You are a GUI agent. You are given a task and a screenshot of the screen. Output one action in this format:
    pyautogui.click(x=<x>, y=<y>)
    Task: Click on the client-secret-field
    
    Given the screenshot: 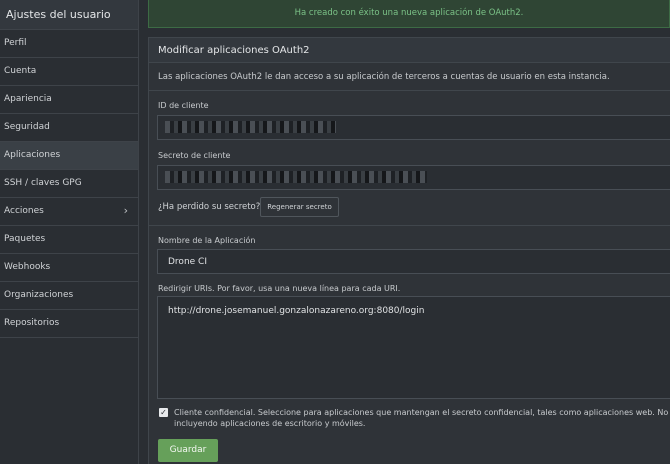 What is the action you would take?
    pyautogui.click(x=413, y=177)
    